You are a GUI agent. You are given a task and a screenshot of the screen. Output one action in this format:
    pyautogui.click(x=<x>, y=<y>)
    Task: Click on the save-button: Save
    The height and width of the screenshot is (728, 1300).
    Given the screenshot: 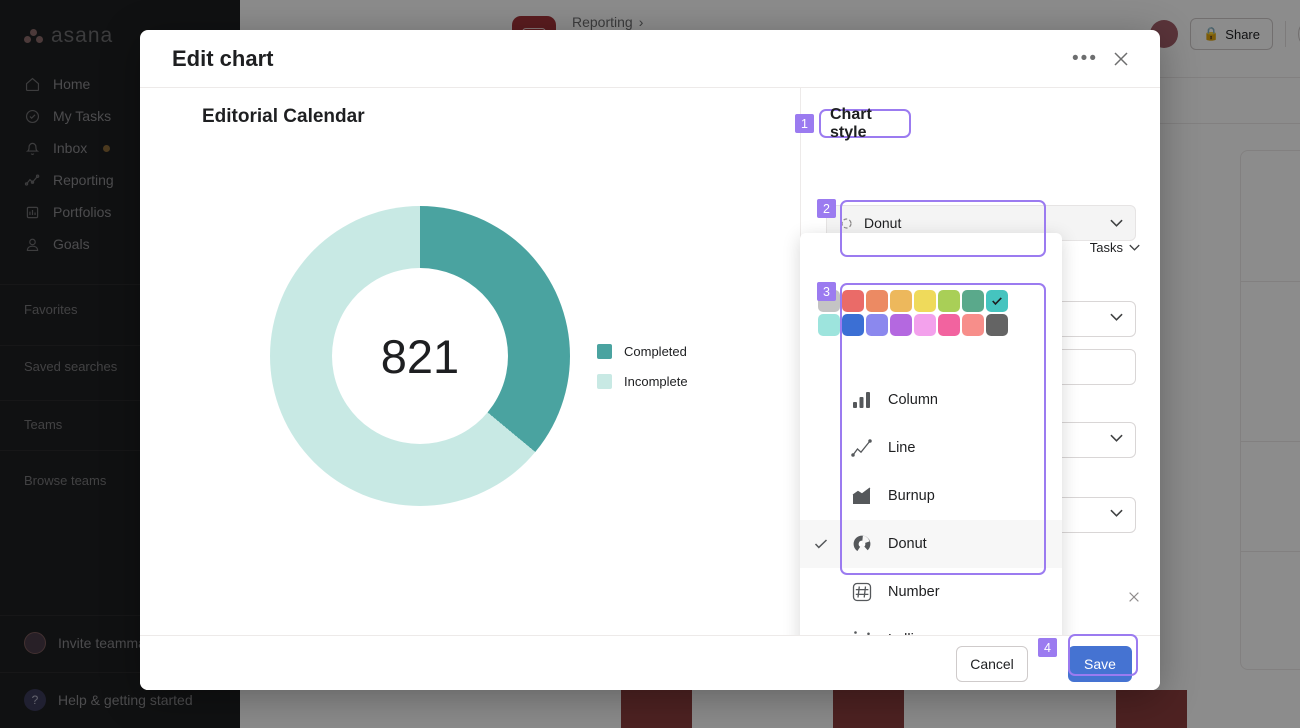 What is the action you would take?
    pyautogui.click(x=1100, y=664)
    